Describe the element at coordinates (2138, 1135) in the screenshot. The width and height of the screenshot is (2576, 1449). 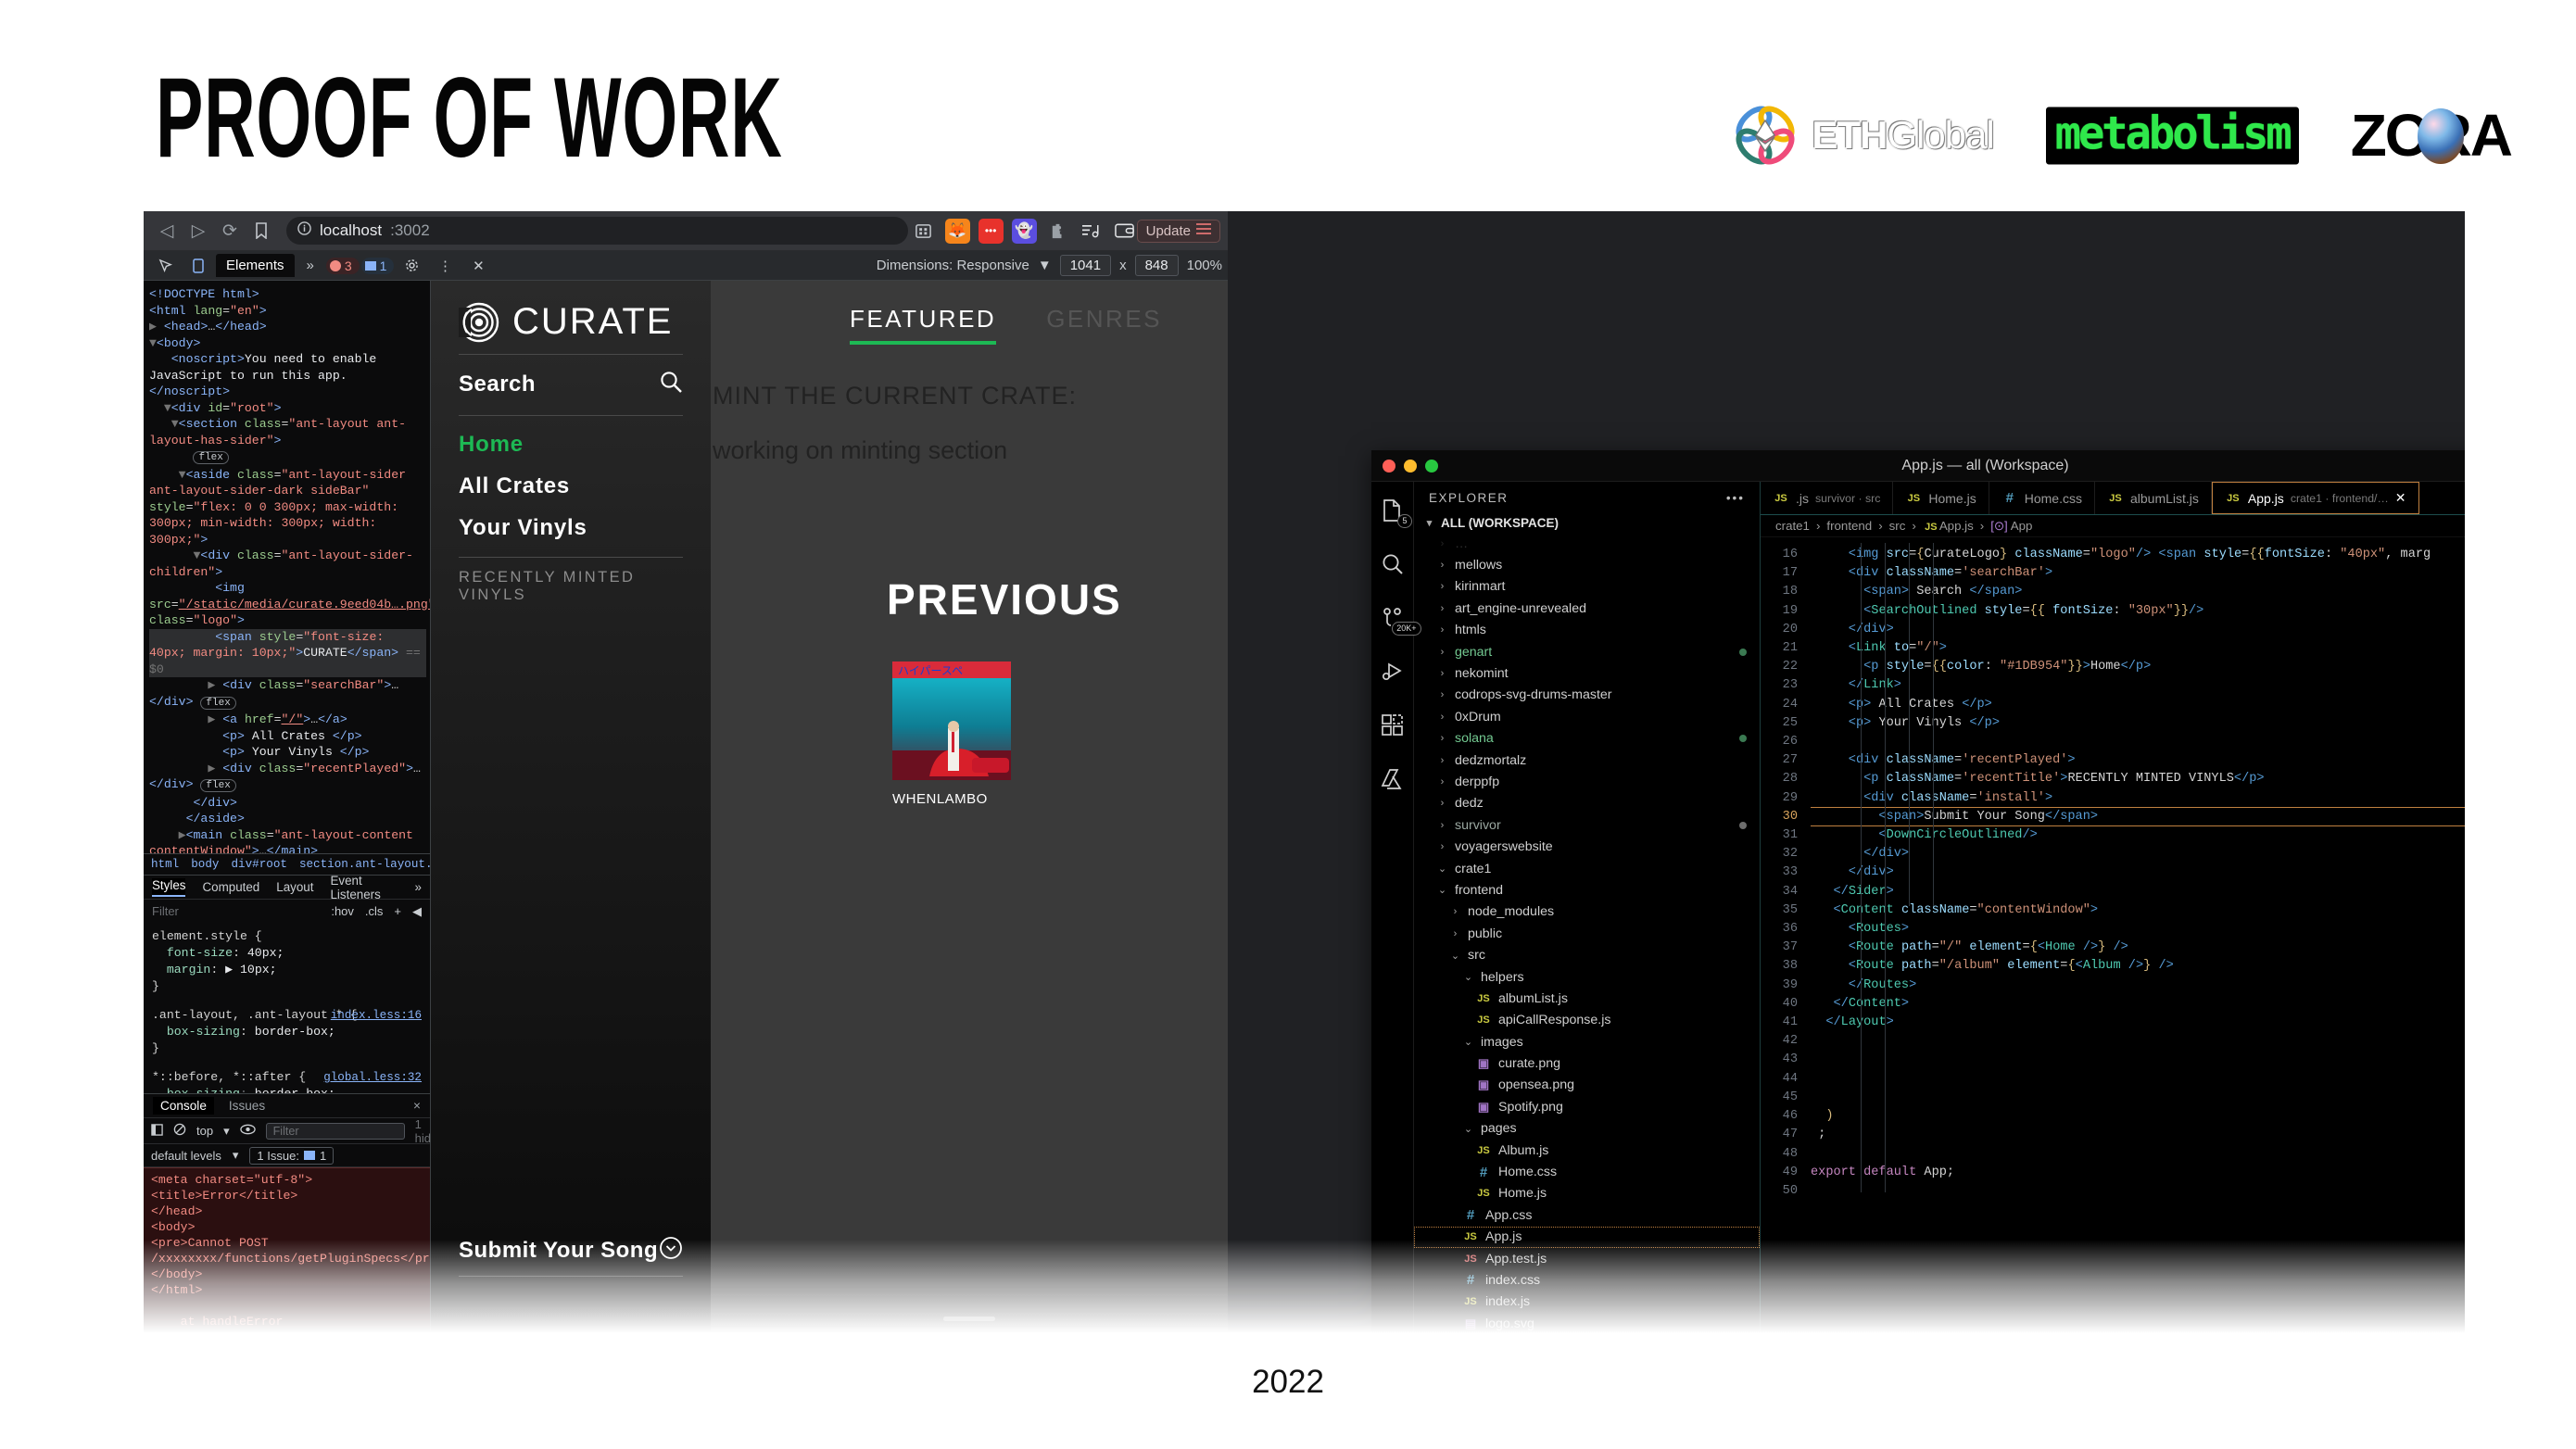
I see `code-line: ;` at that location.